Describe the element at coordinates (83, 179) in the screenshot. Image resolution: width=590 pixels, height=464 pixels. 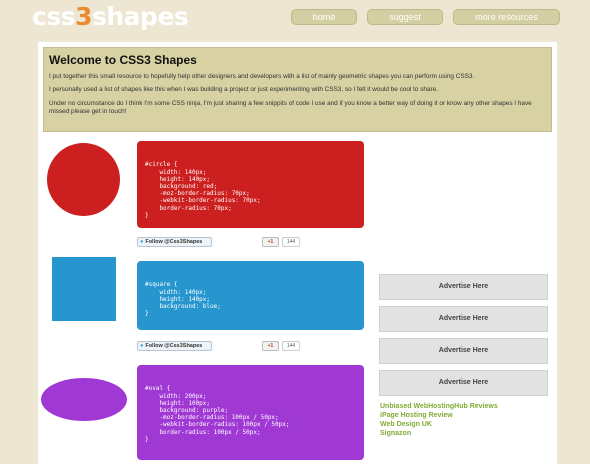
I see `circle-shape` at that location.